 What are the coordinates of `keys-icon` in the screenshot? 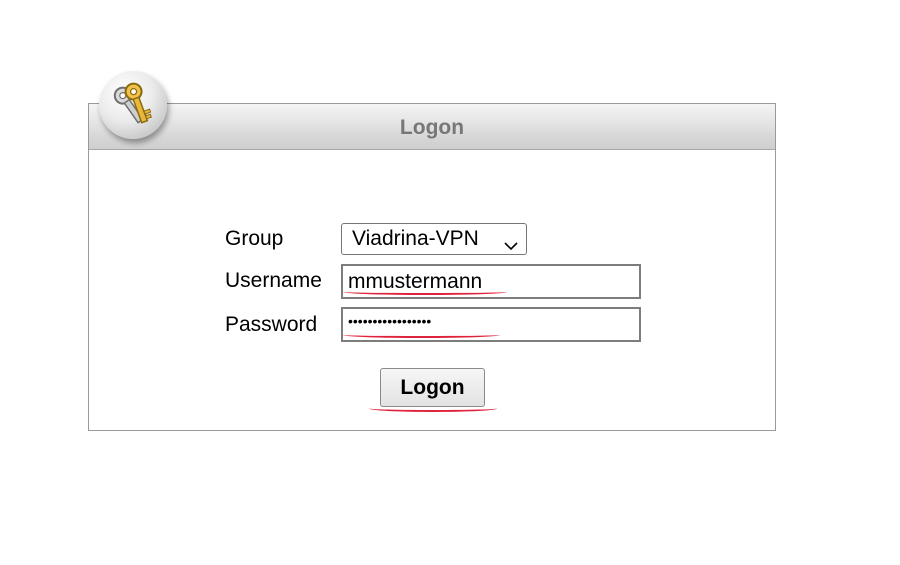 It's located at (133, 105).